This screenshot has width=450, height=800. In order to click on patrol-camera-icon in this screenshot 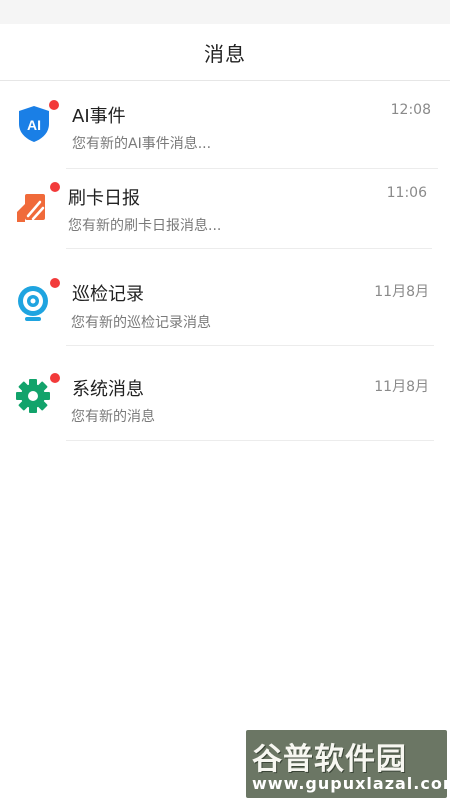, I will do `click(33, 302)`.